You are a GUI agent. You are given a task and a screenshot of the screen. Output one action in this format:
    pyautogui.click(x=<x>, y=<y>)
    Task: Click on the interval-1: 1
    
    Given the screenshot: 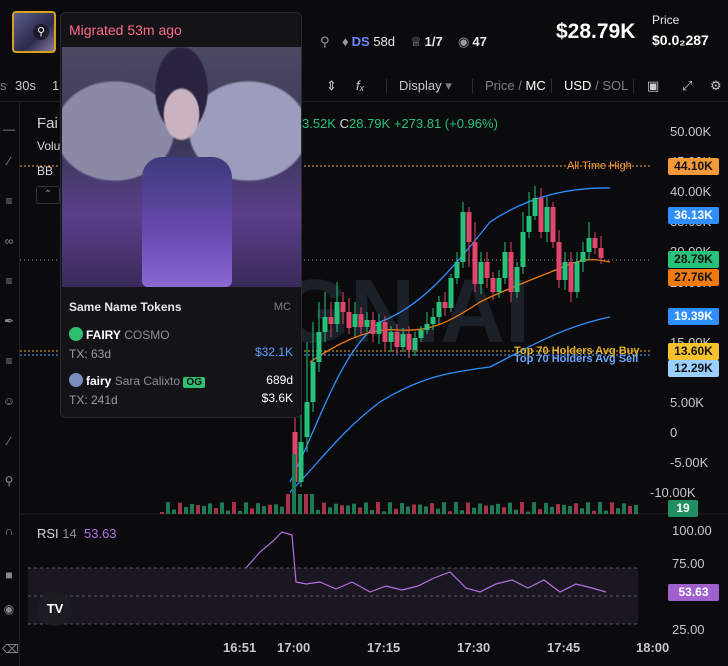 What is the action you would take?
    pyautogui.click(x=55, y=85)
    